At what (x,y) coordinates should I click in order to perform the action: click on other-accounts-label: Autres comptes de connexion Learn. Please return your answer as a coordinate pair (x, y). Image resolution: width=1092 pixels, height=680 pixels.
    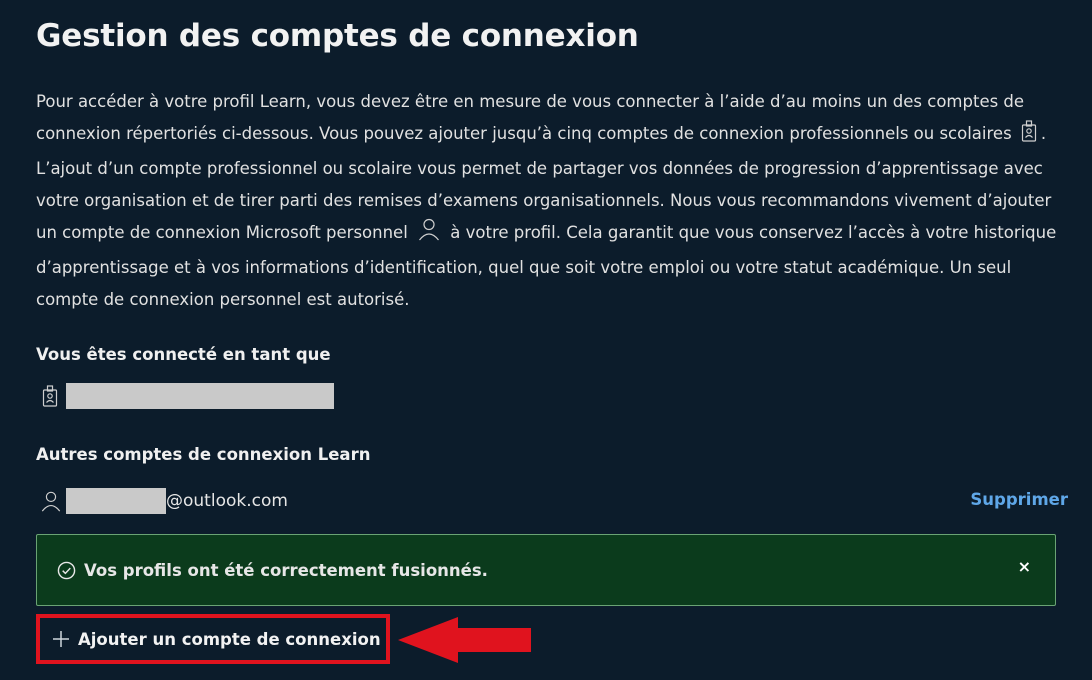
    Looking at the image, I should click on (203, 454).